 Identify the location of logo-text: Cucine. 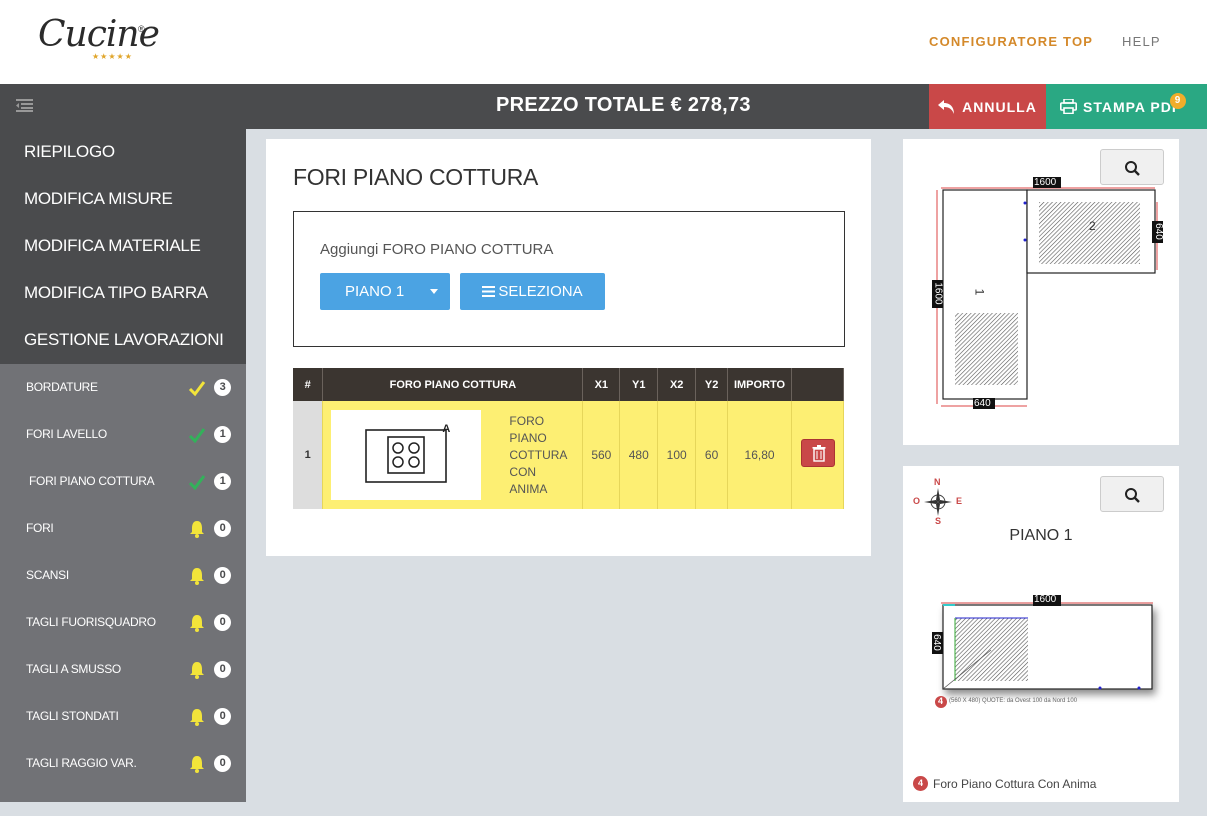
(99, 34).